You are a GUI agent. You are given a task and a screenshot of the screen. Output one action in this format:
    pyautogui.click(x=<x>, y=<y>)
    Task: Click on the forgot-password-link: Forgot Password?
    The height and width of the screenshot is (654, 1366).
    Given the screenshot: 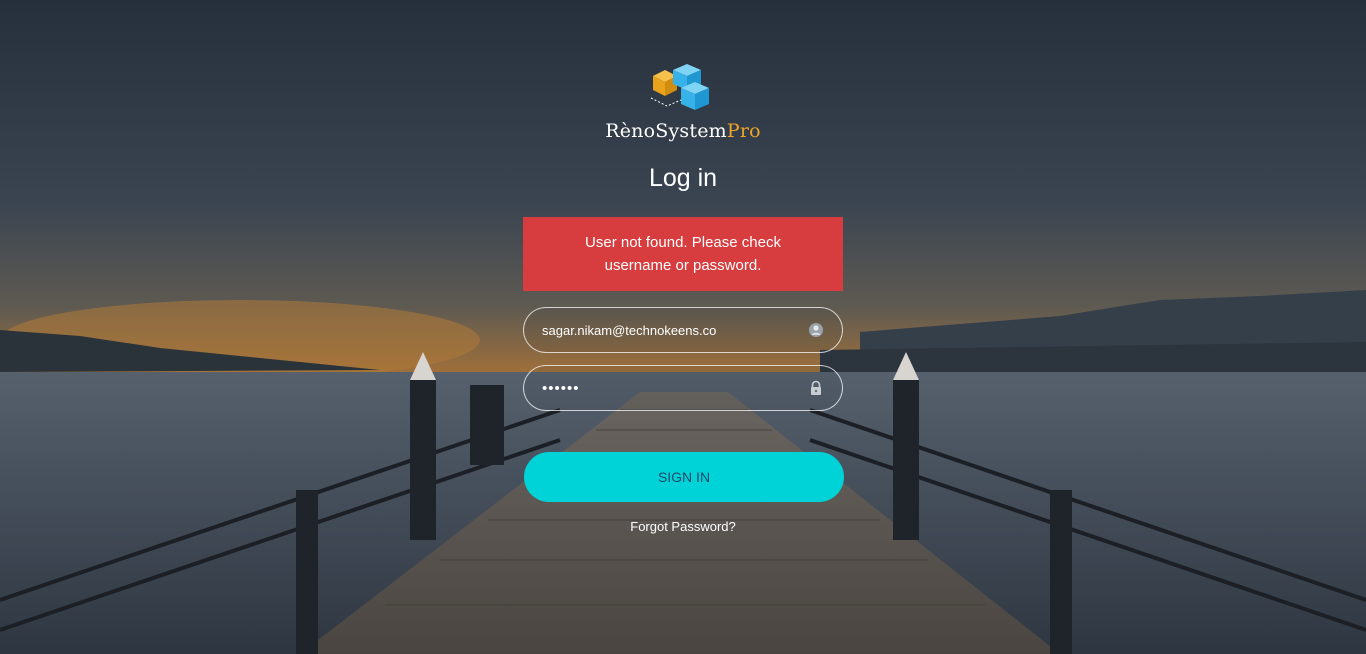 What is the action you would take?
    pyautogui.click(x=683, y=526)
    